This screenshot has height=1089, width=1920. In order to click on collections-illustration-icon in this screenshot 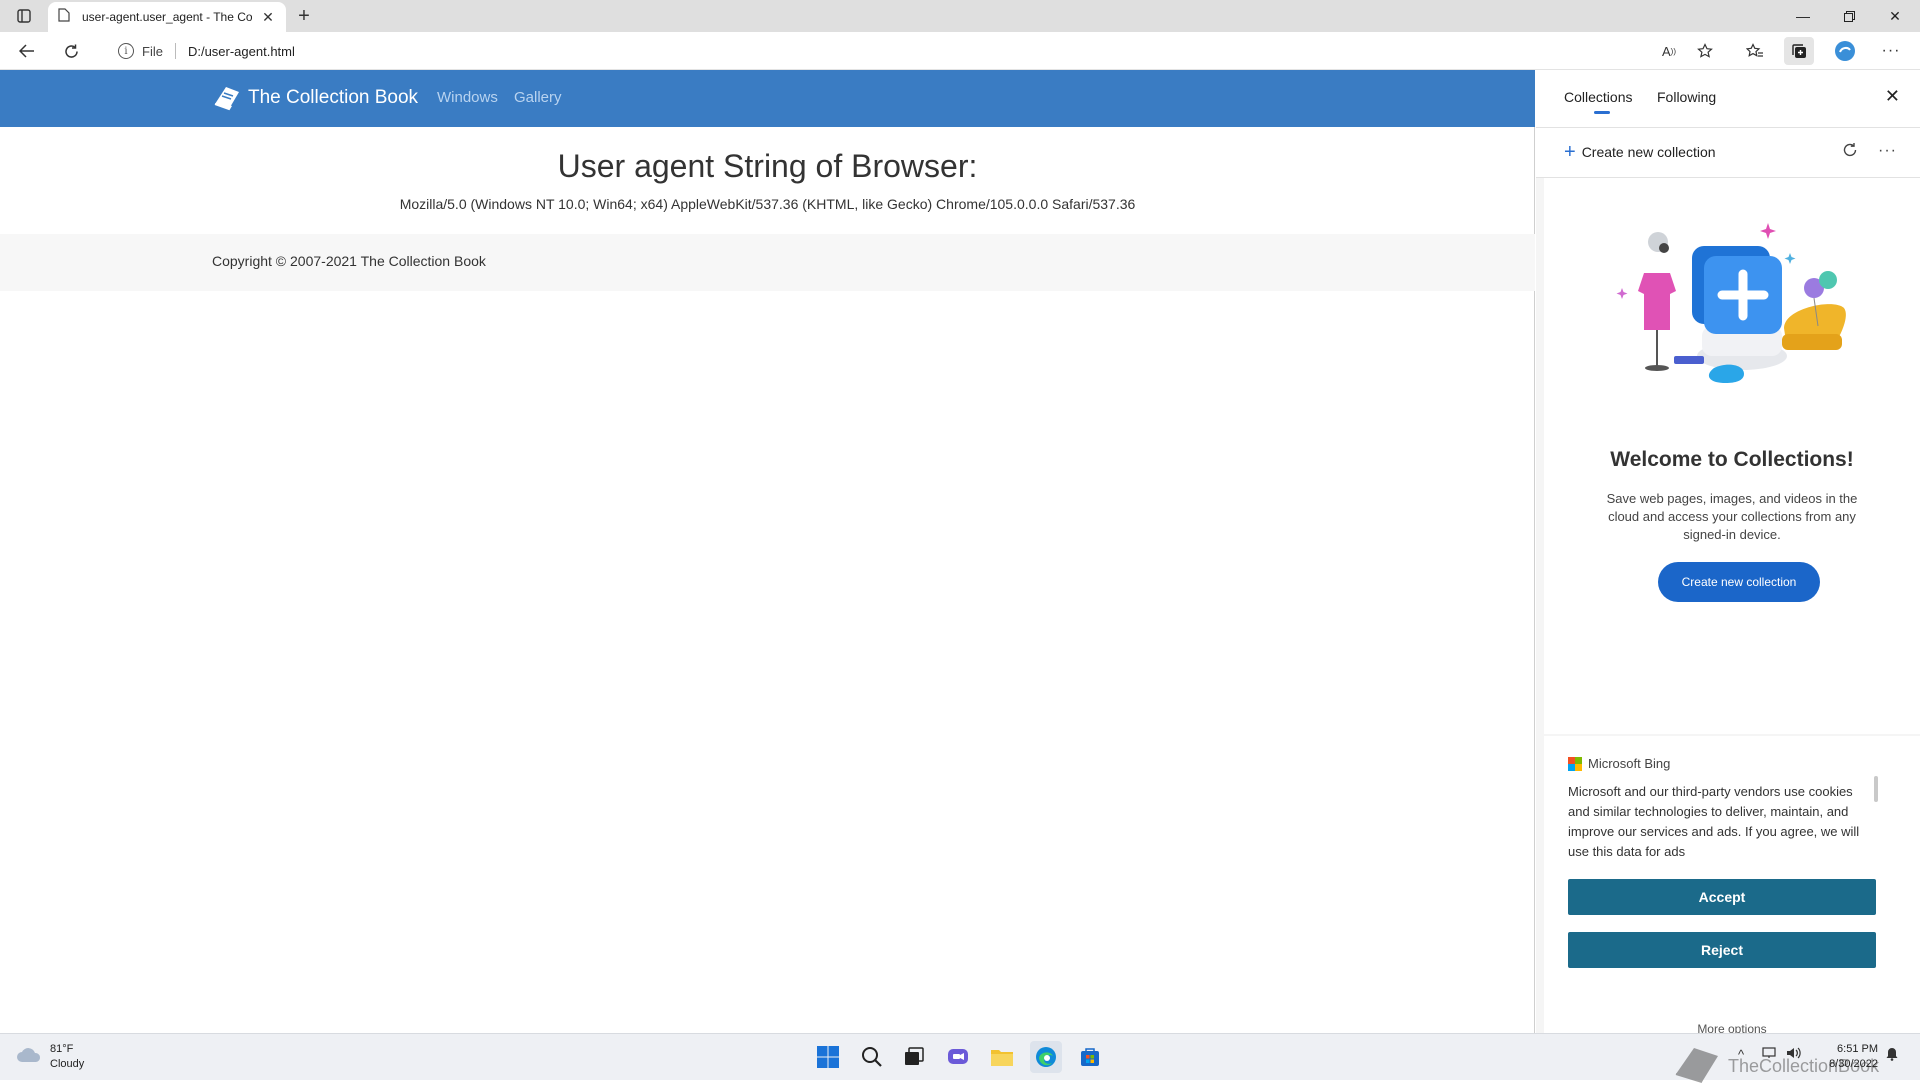, I will do `click(1734, 305)`.